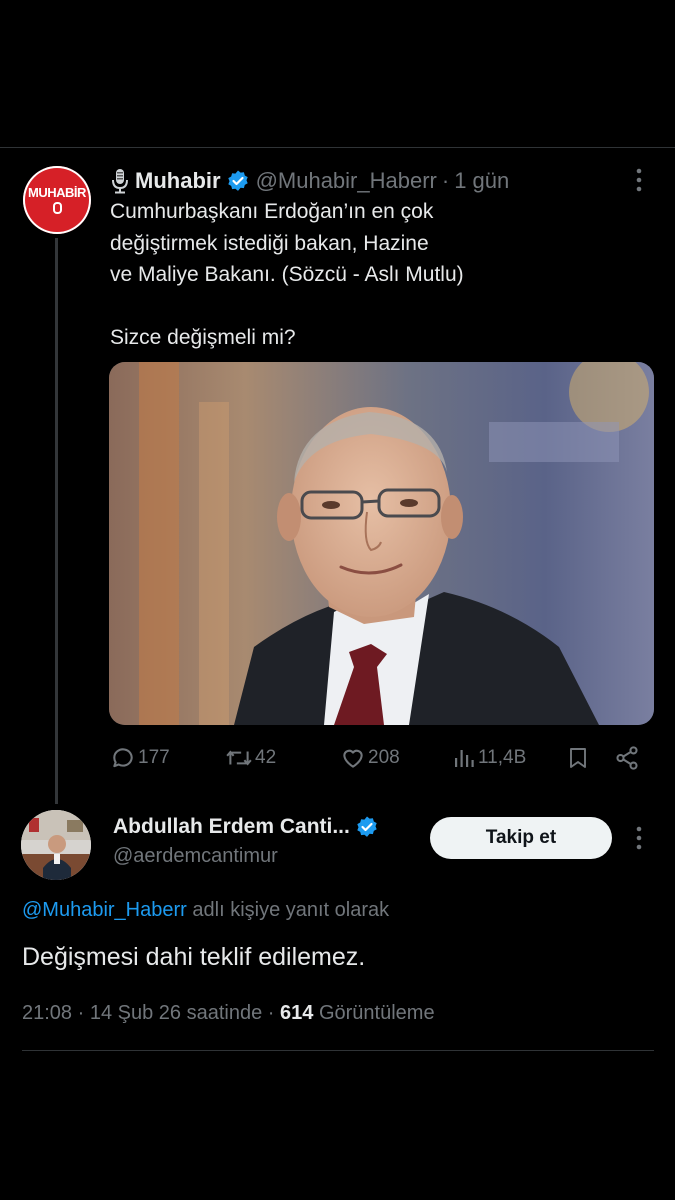 Image resolution: width=675 pixels, height=1200 pixels. I want to click on views-icon, so click(464, 758).